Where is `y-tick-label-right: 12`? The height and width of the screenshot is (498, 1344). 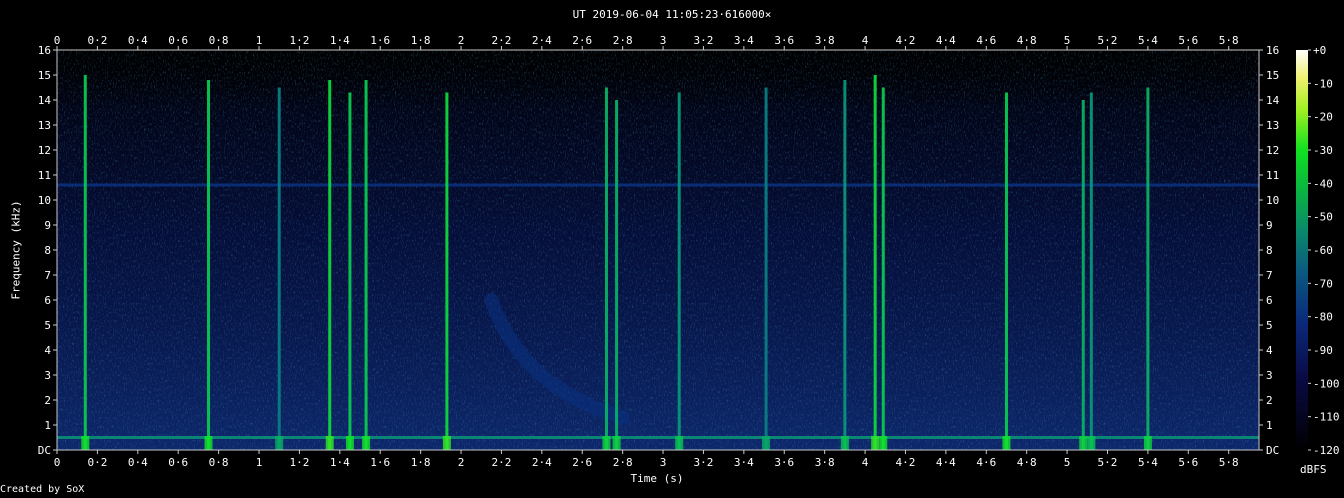 y-tick-label-right: 12 is located at coordinates (1272, 150).